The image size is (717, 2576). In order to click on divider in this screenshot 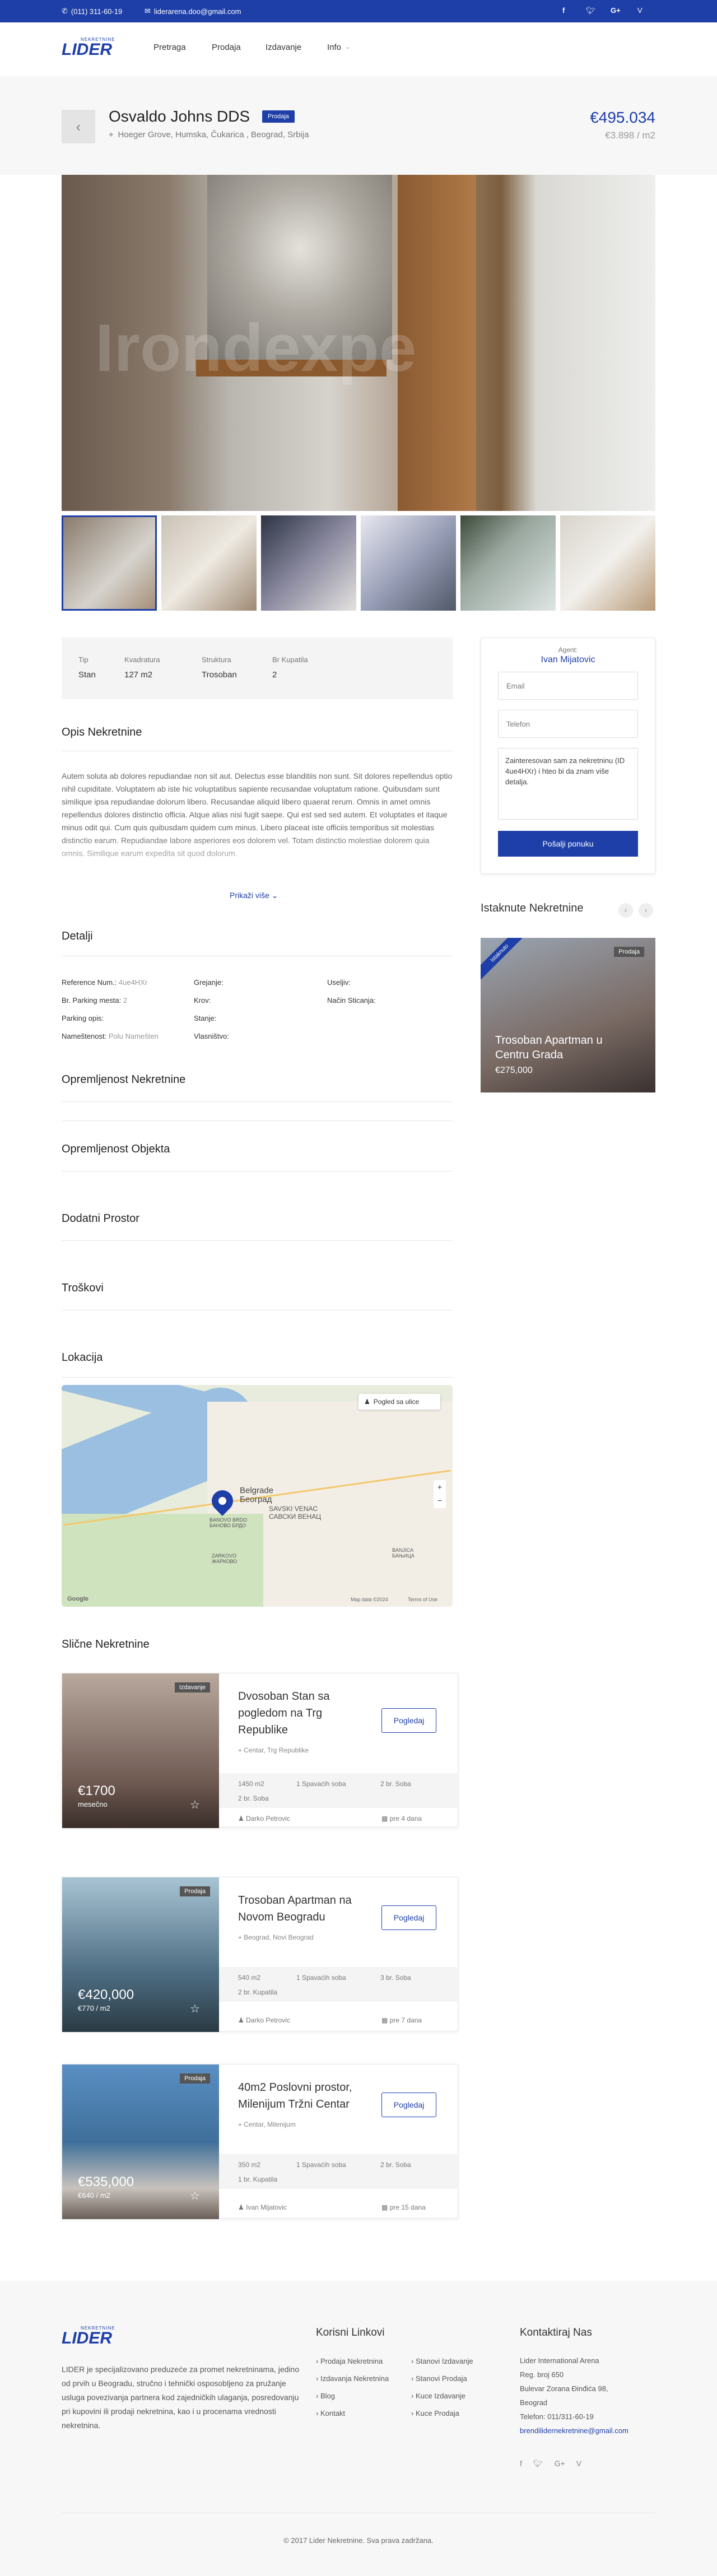, I will do `click(257, 1240)`.